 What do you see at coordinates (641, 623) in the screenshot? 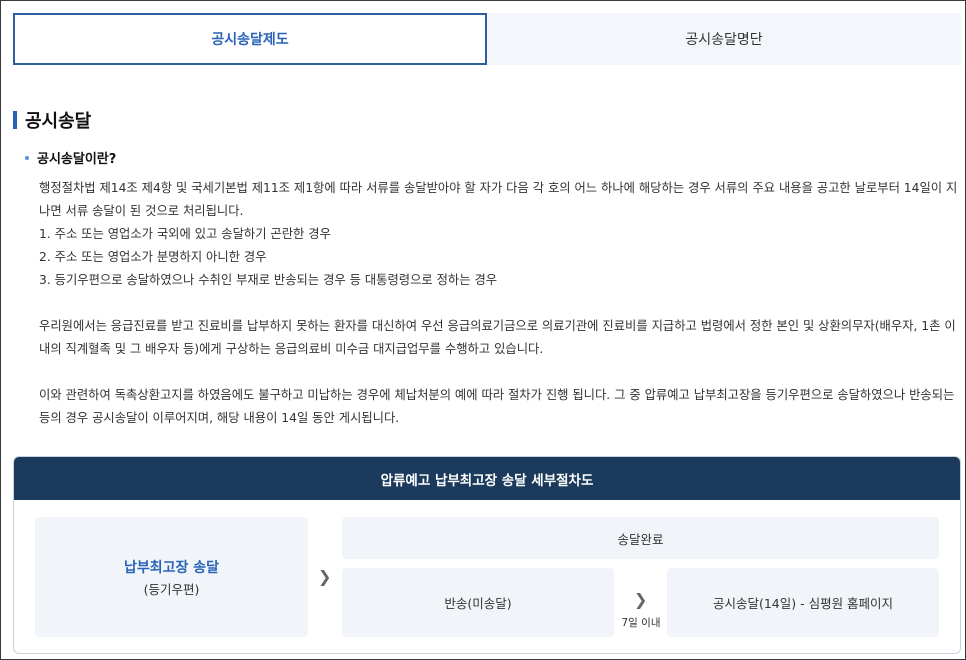
I see `within-days-label: 7일 이내` at bounding box center [641, 623].